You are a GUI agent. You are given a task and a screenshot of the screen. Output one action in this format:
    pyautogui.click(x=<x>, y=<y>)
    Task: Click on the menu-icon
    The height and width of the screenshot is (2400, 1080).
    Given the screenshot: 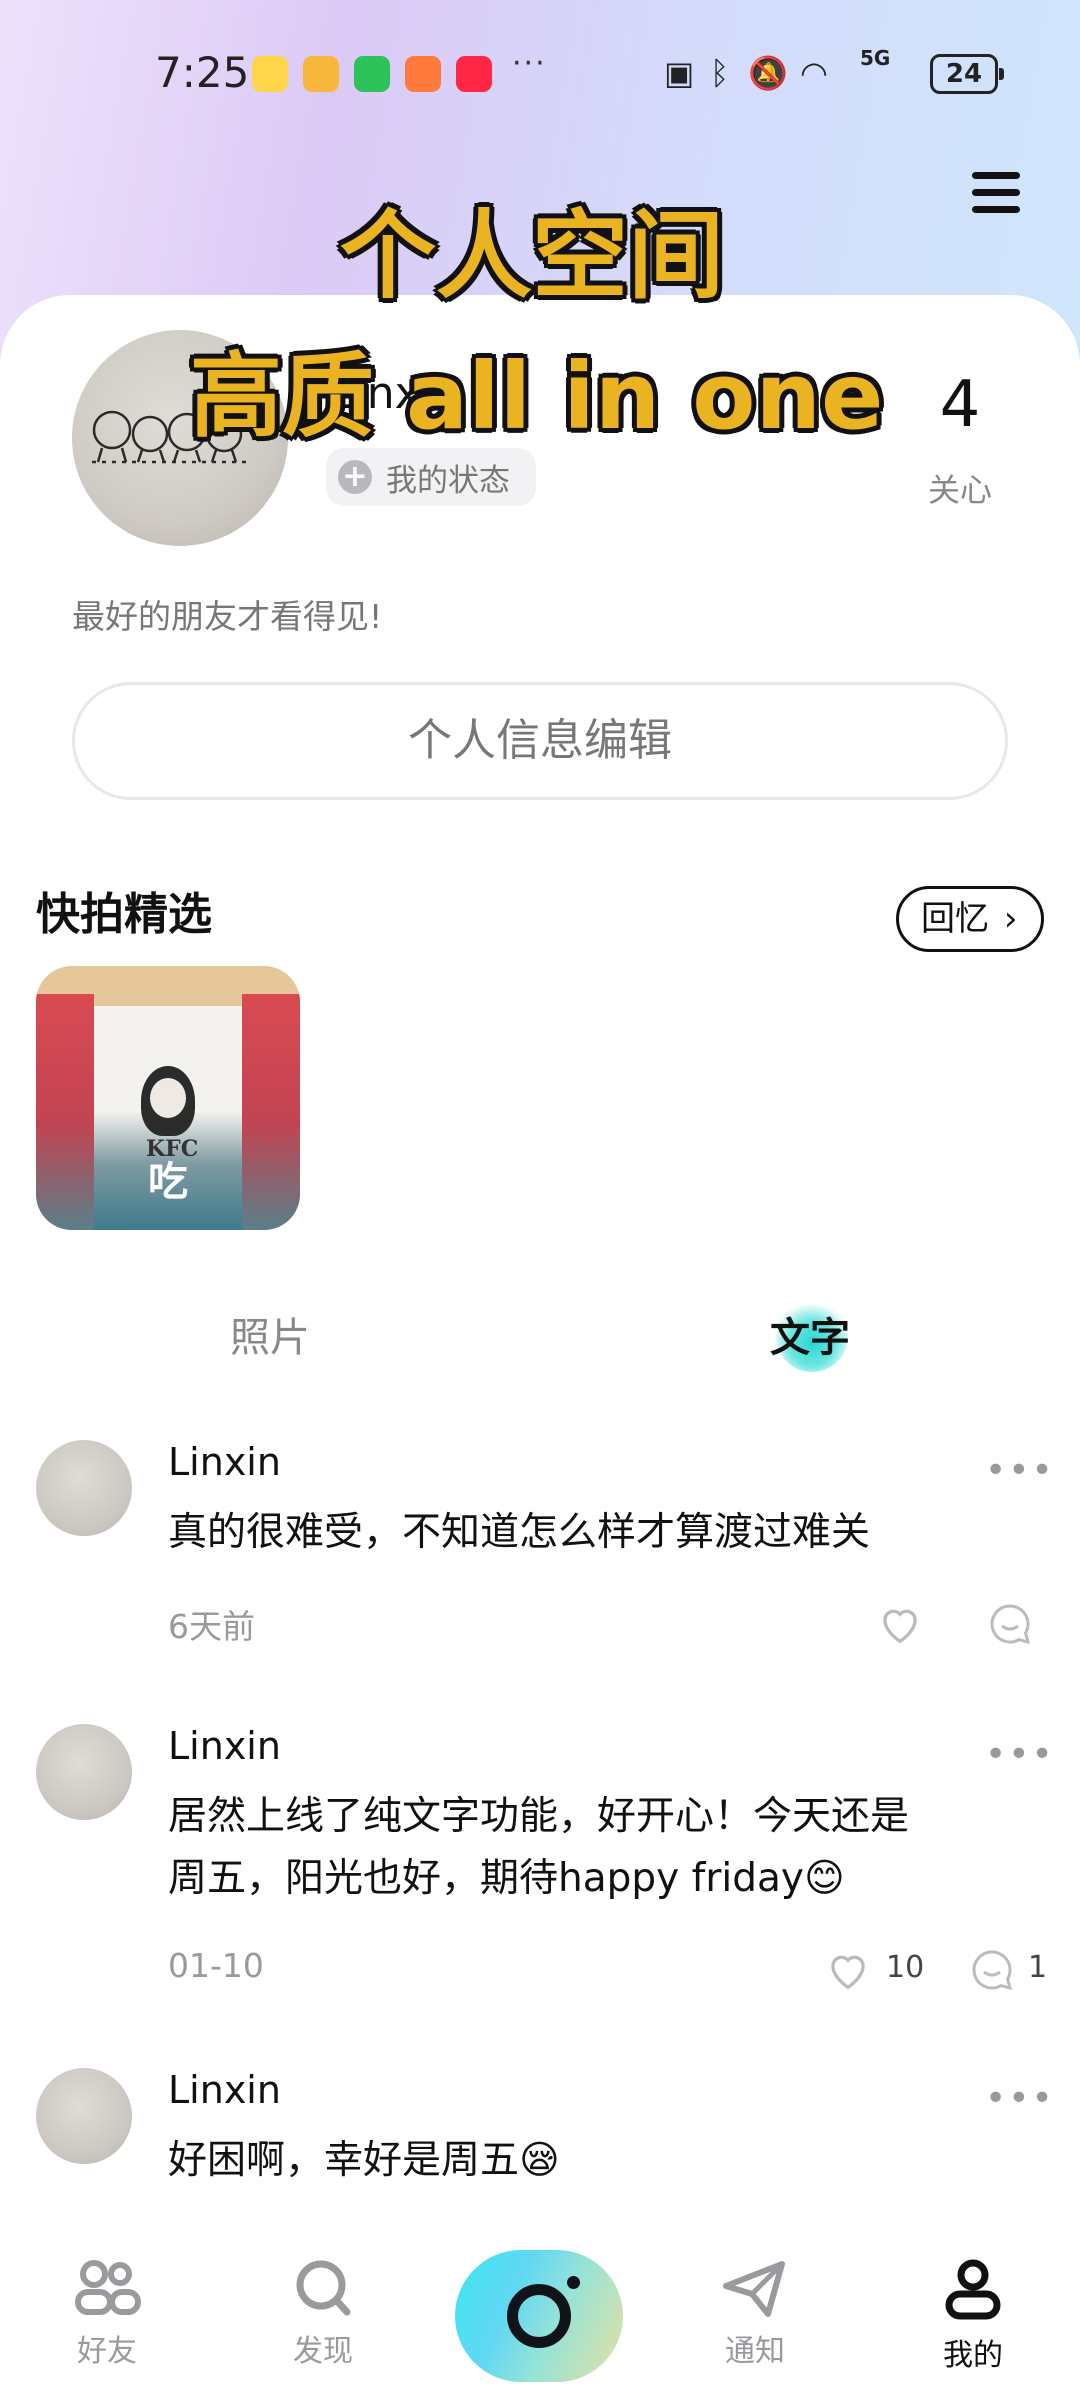 What is the action you would take?
    pyautogui.click(x=996, y=194)
    